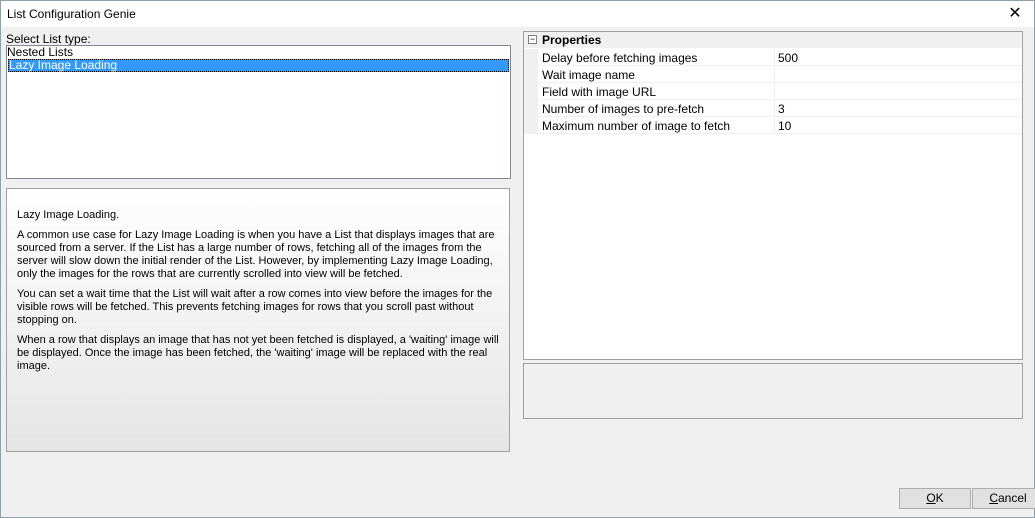 The width and height of the screenshot is (1035, 518). Describe the element at coordinates (788, 58) in the screenshot. I see `property-value: 500` at that location.